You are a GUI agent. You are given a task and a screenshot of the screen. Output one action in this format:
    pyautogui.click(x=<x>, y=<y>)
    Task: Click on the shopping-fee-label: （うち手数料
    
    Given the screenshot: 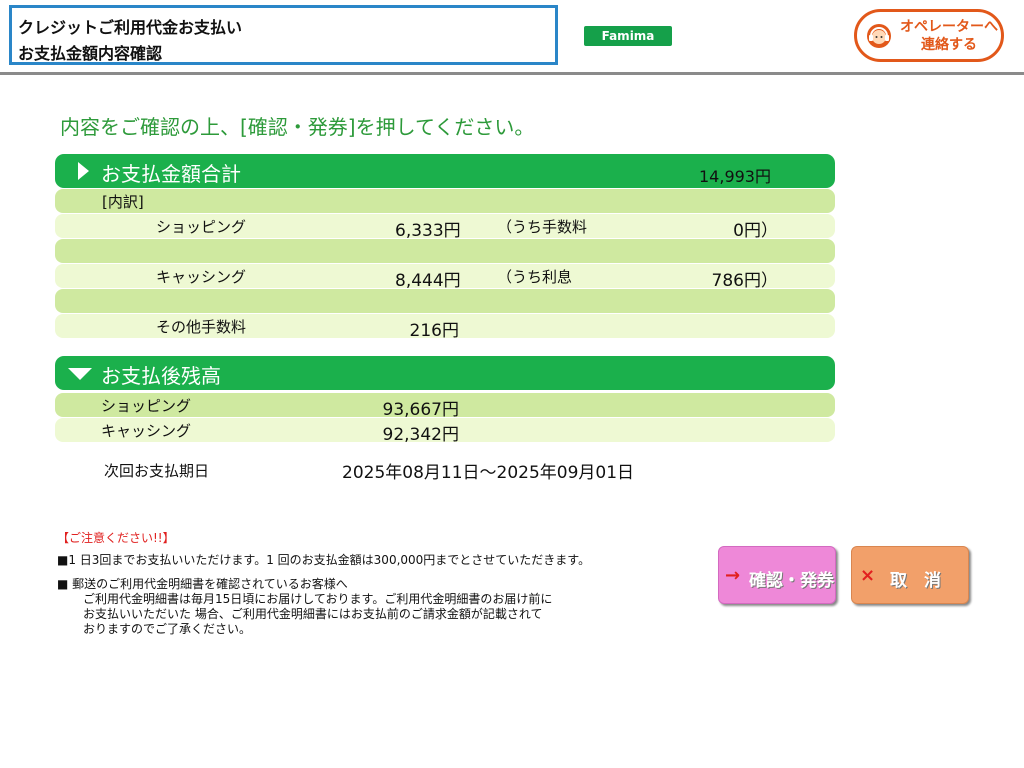 What is the action you would take?
    pyautogui.click(x=542, y=227)
    